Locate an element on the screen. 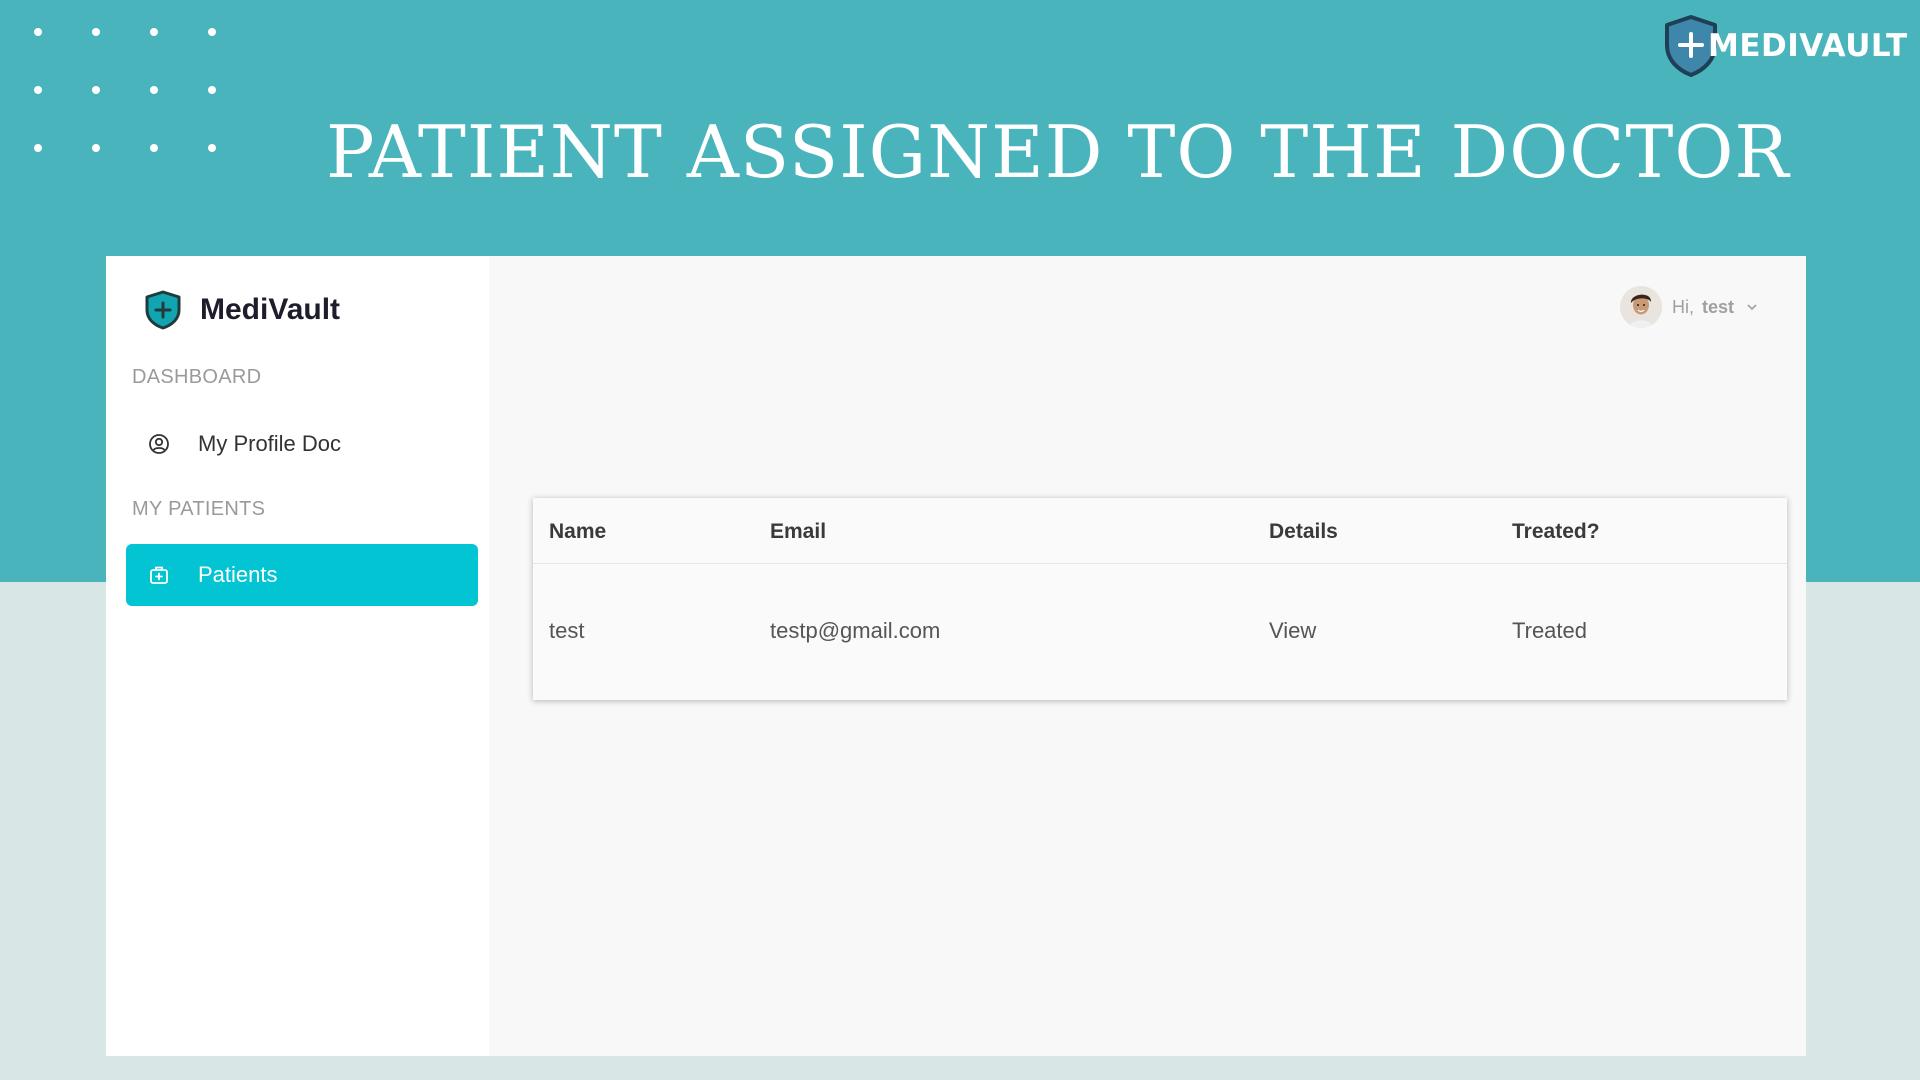 The width and height of the screenshot is (1920, 1080). user-greeting: Hi, is located at coordinates (1682, 306).